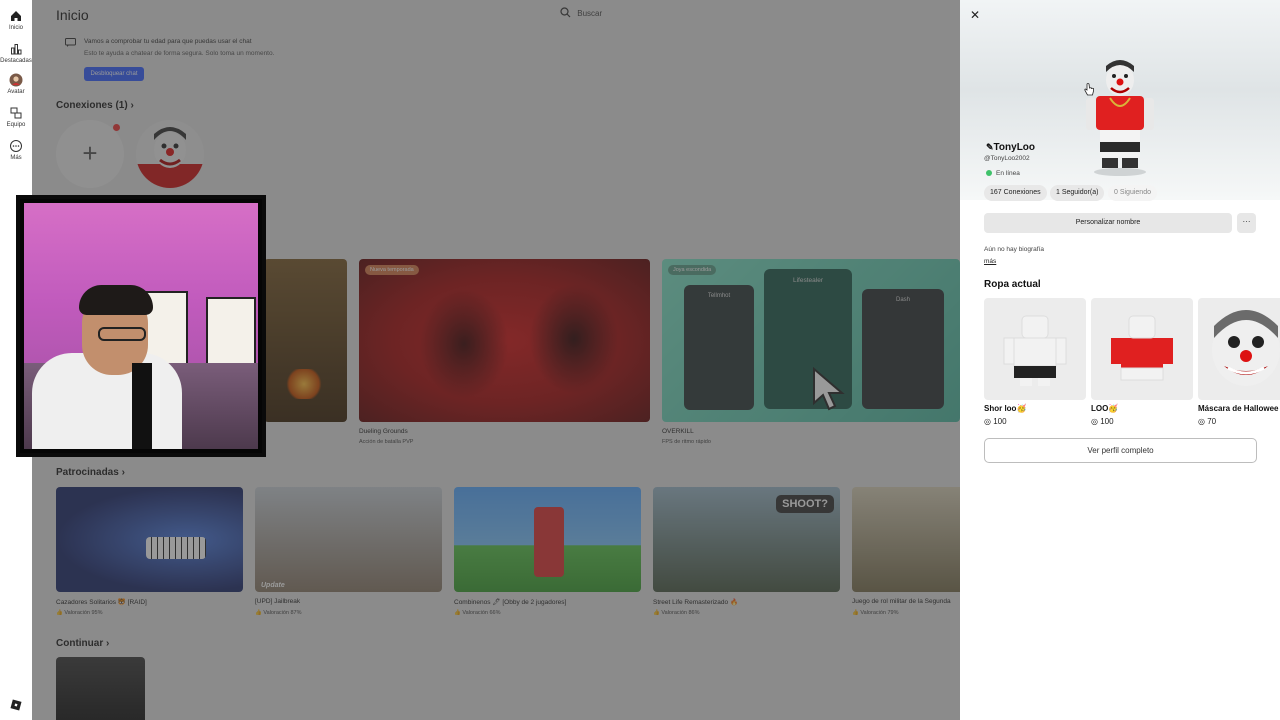 The width and height of the screenshot is (1280, 720). Describe the element at coordinates (170, 157) in the screenshot. I see `clown-avatar-icon` at that location.